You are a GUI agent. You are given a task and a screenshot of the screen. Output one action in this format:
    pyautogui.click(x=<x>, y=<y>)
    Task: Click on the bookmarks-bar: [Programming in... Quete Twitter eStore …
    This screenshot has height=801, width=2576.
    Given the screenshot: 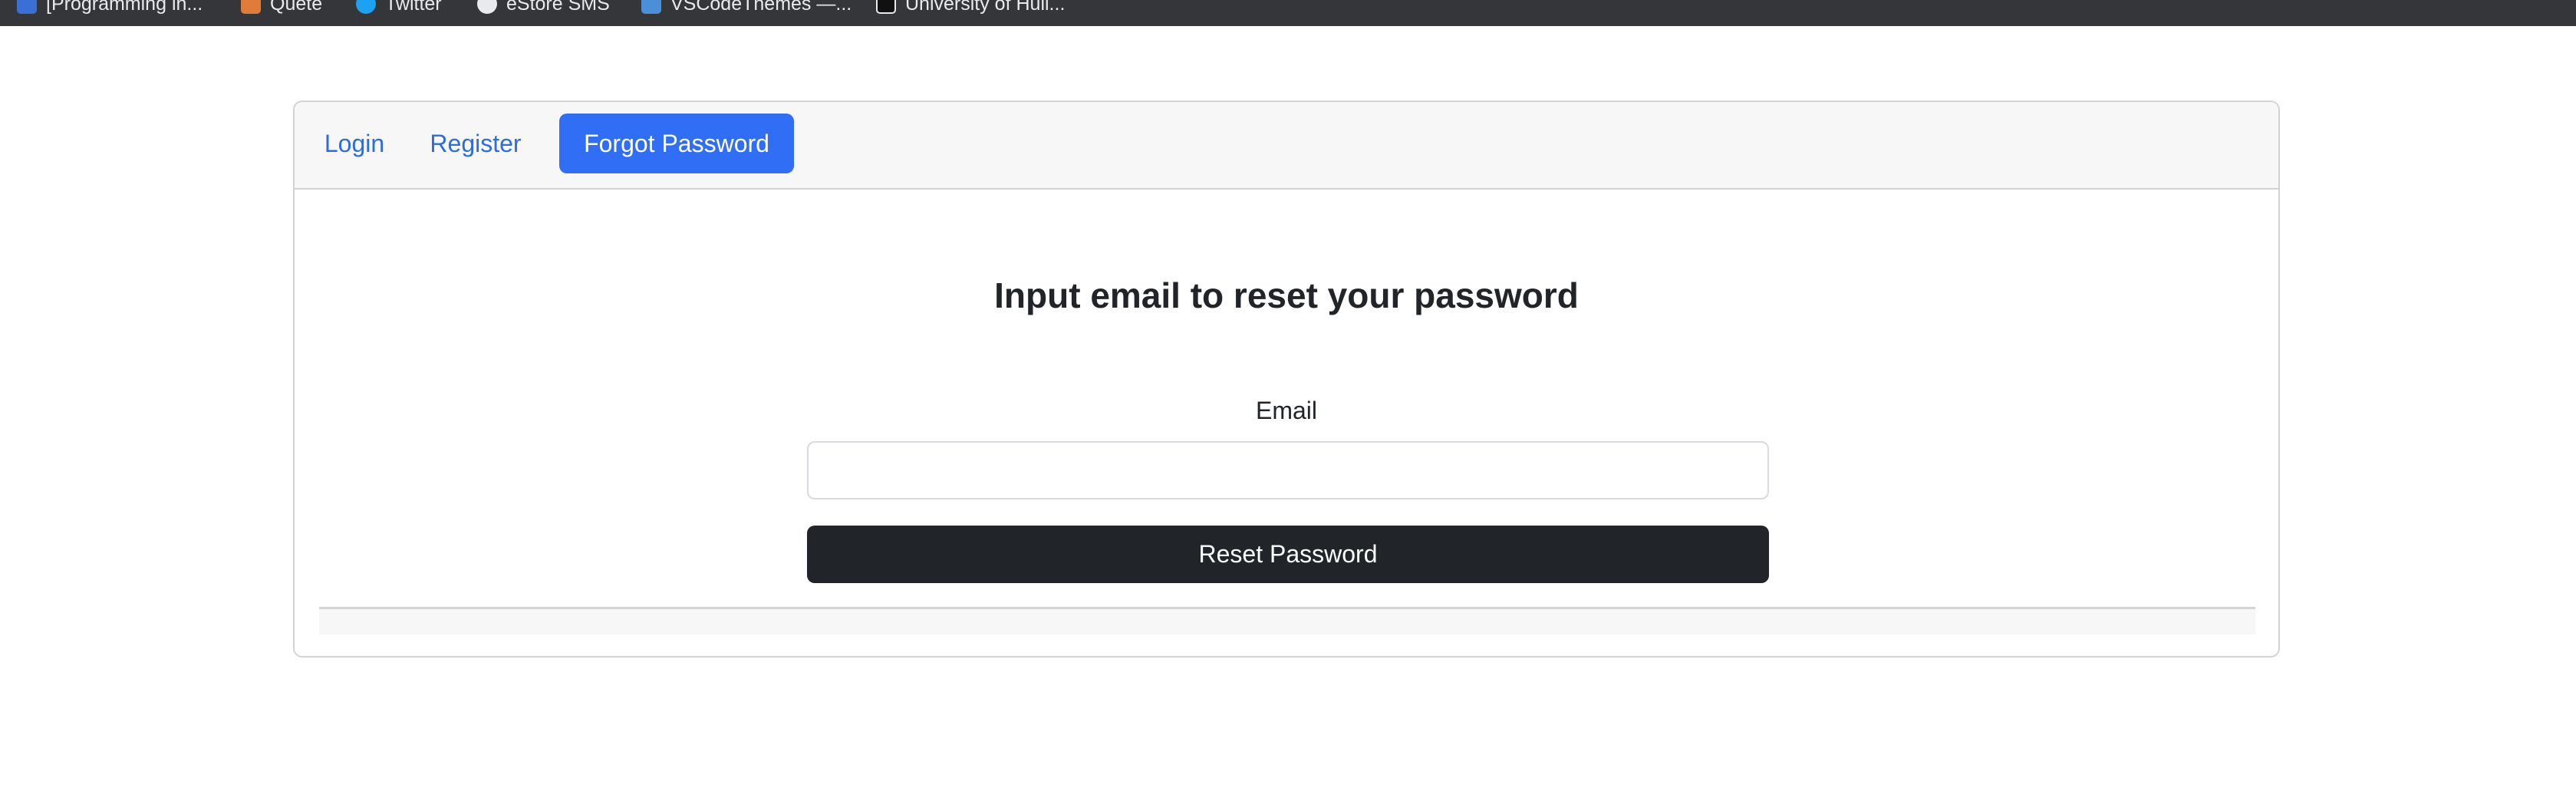 What is the action you would take?
    pyautogui.click(x=1288, y=13)
    